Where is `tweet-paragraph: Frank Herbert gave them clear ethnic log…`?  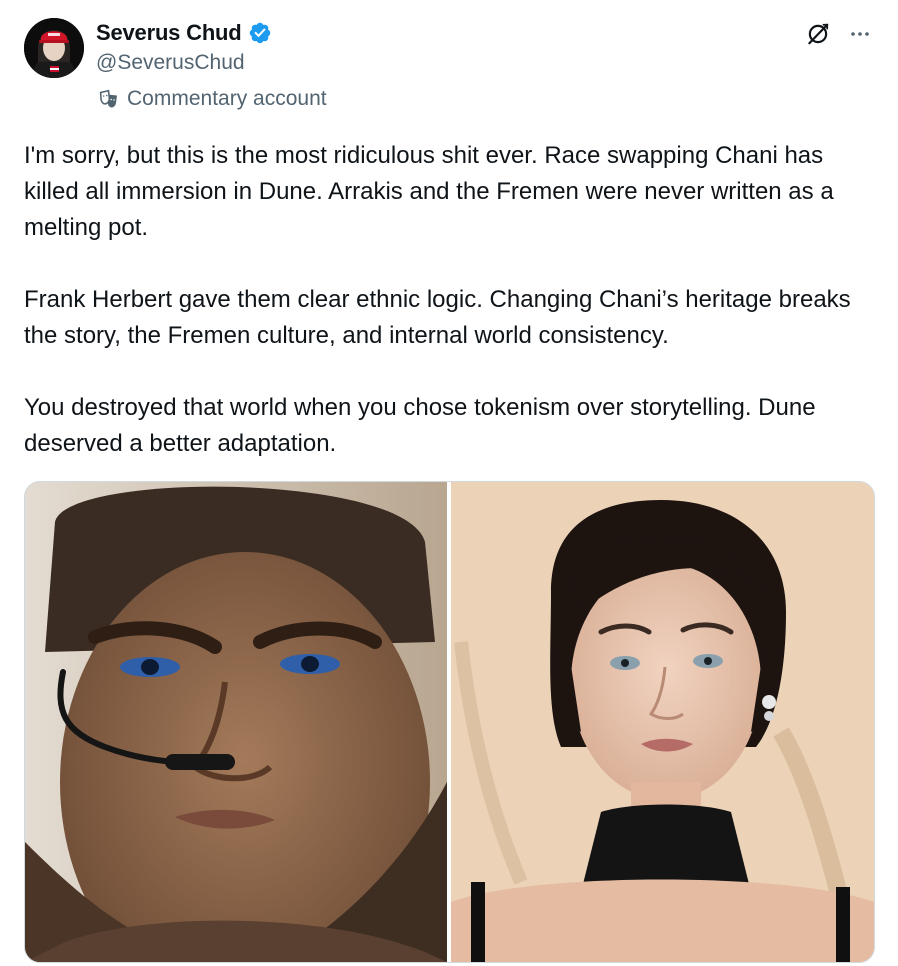
tweet-paragraph: Frank Herbert gave them clear ethnic log… is located at coordinates (437, 317).